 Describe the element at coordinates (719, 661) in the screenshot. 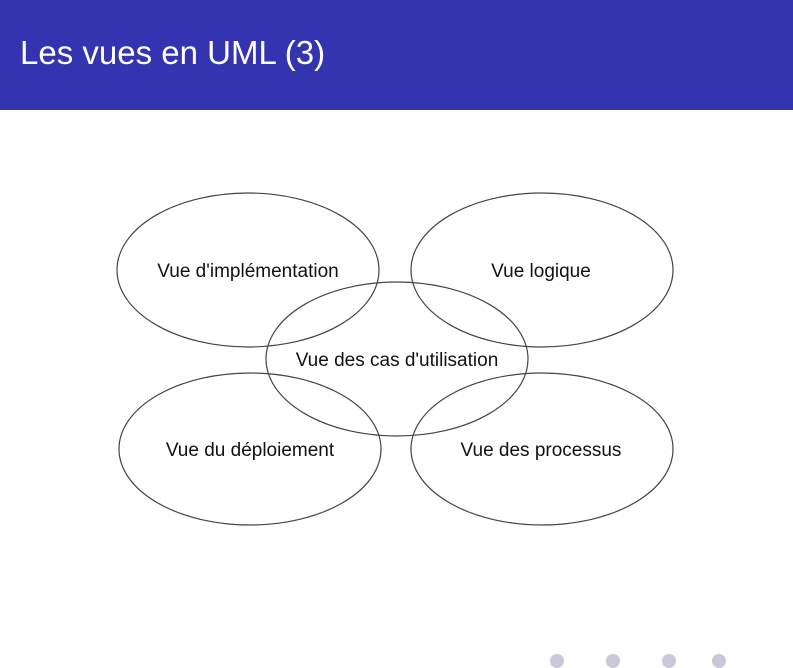

I see `nav-last-icon` at that location.